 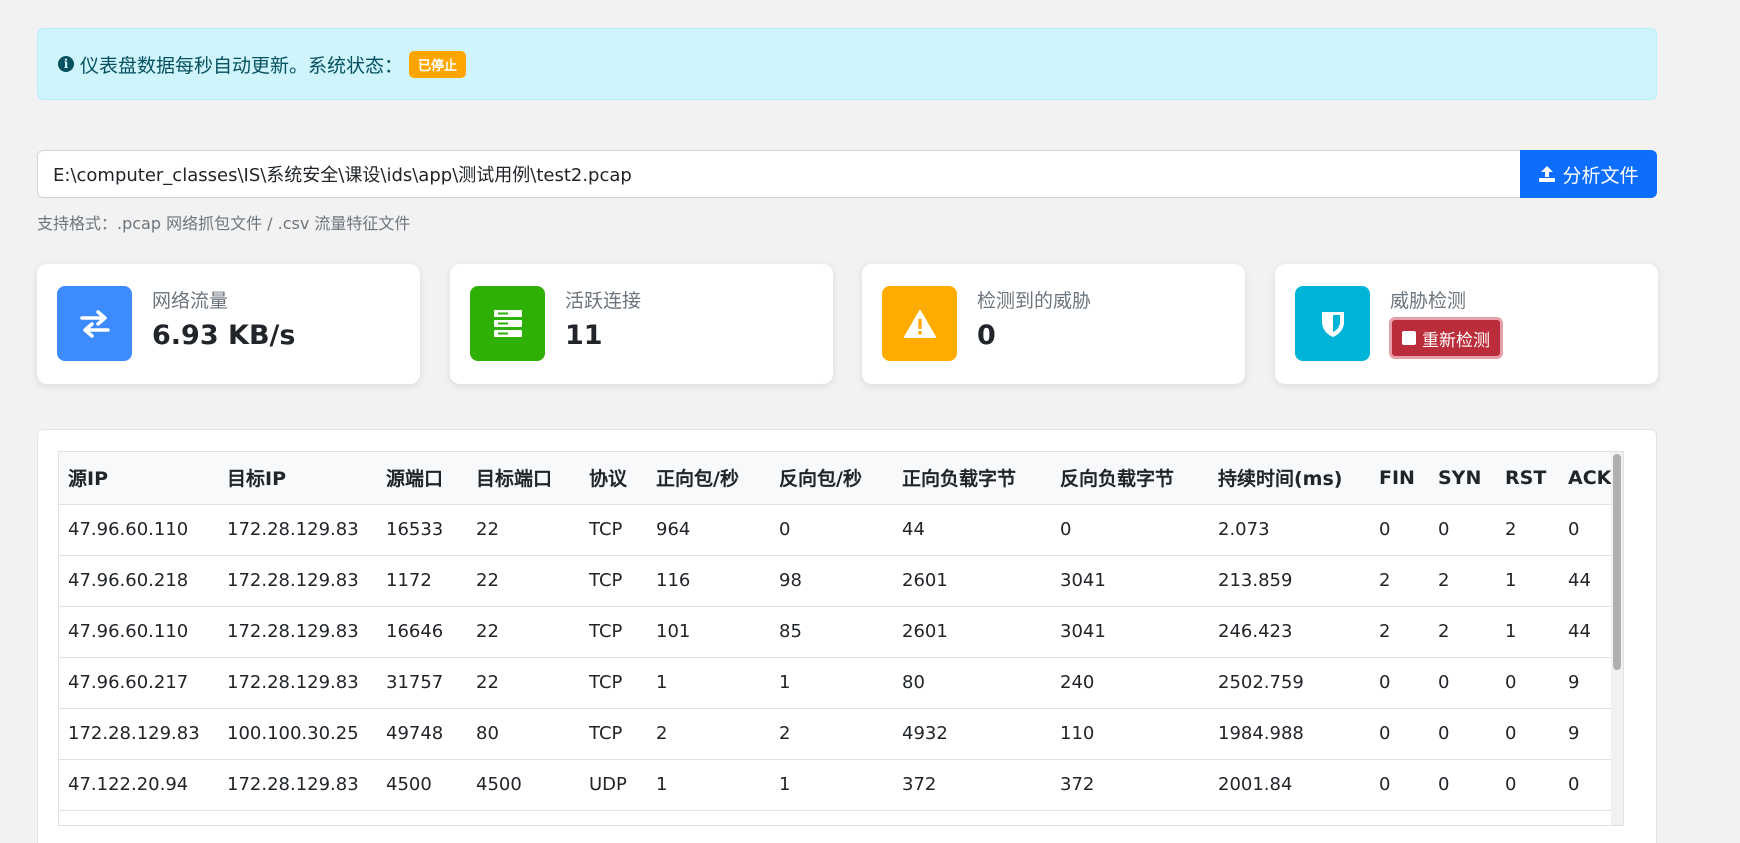 What do you see at coordinates (1289, 478) in the screenshot?
I see `col-header: 持续时间(ms)` at bounding box center [1289, 478].